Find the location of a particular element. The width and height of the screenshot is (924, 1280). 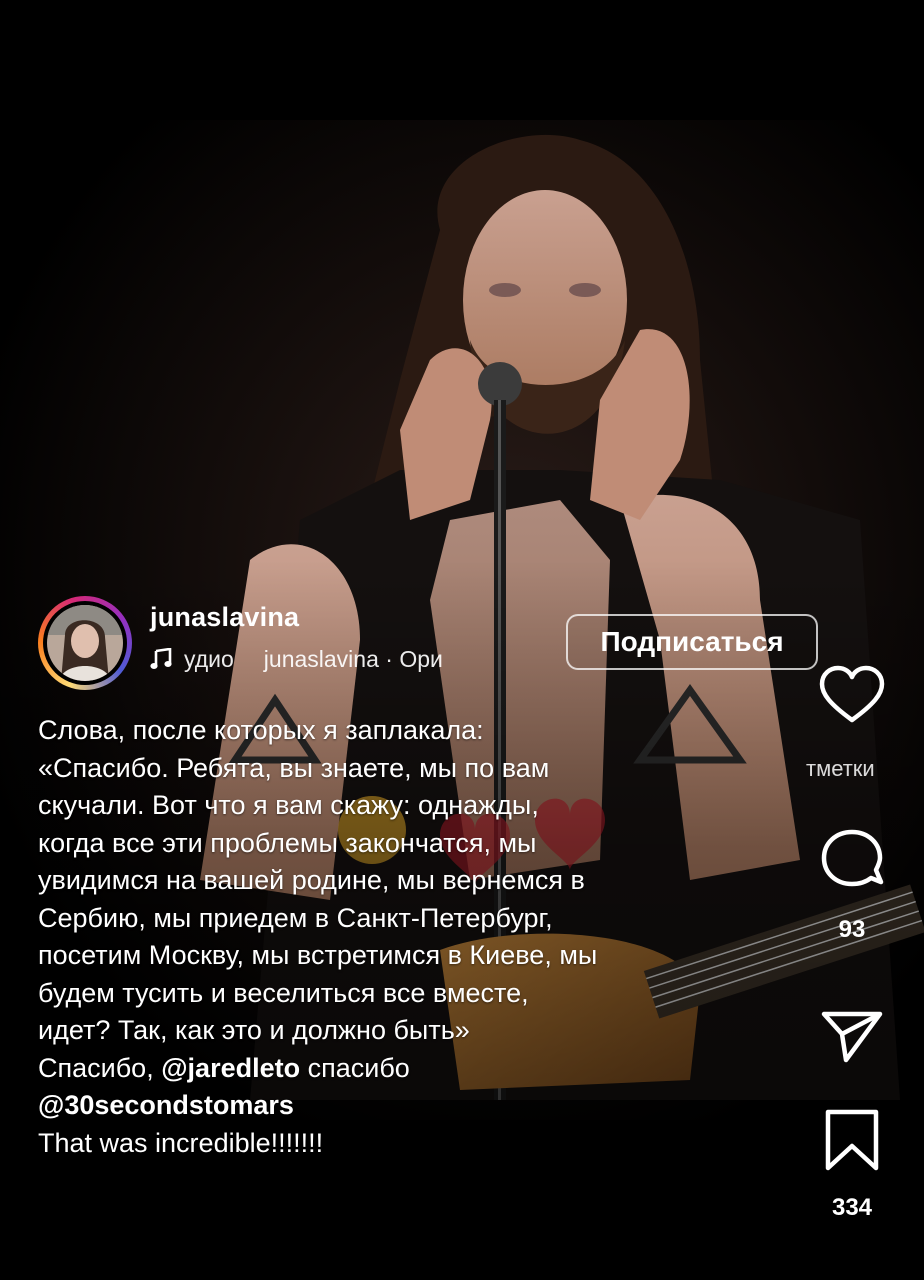

follow-button: Подписаться is located at coordinates (692, 642).